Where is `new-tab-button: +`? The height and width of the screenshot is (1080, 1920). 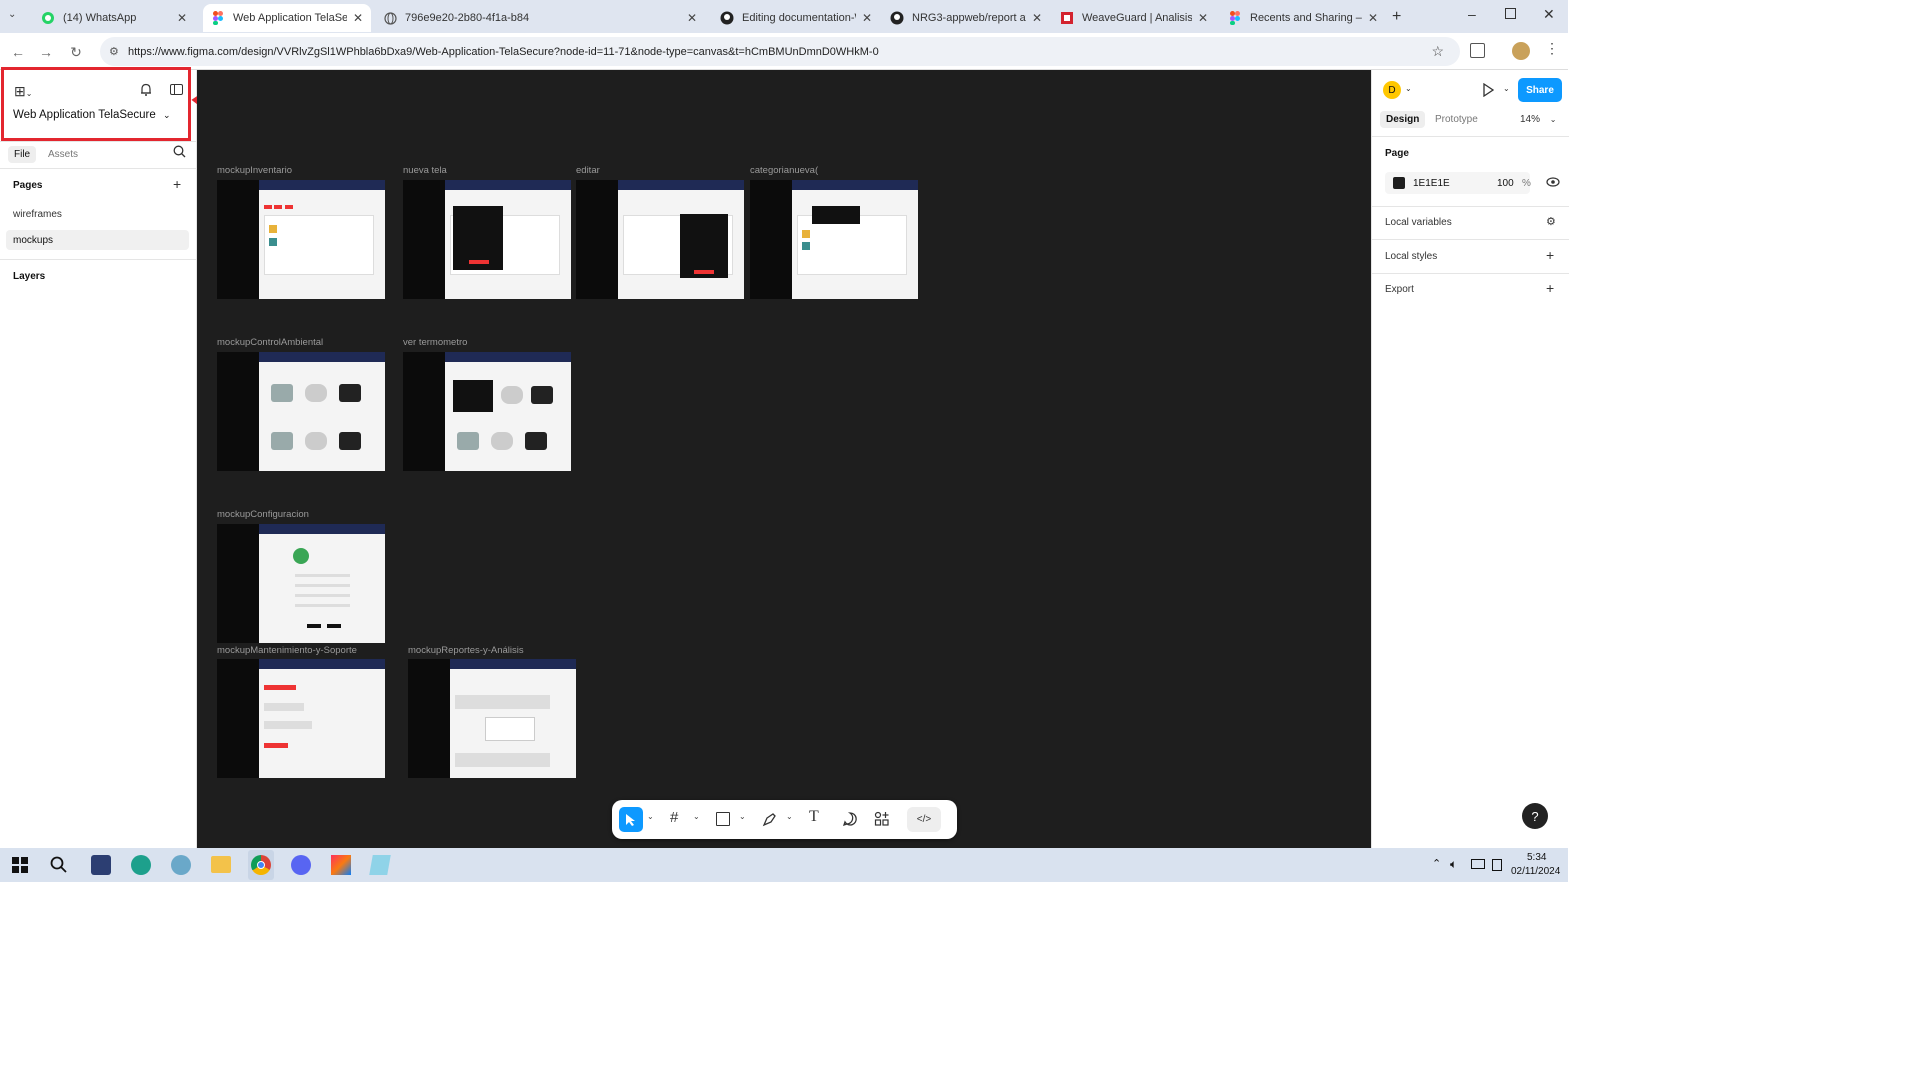 new-tab-button: + is located at coordinates (1396, 17).